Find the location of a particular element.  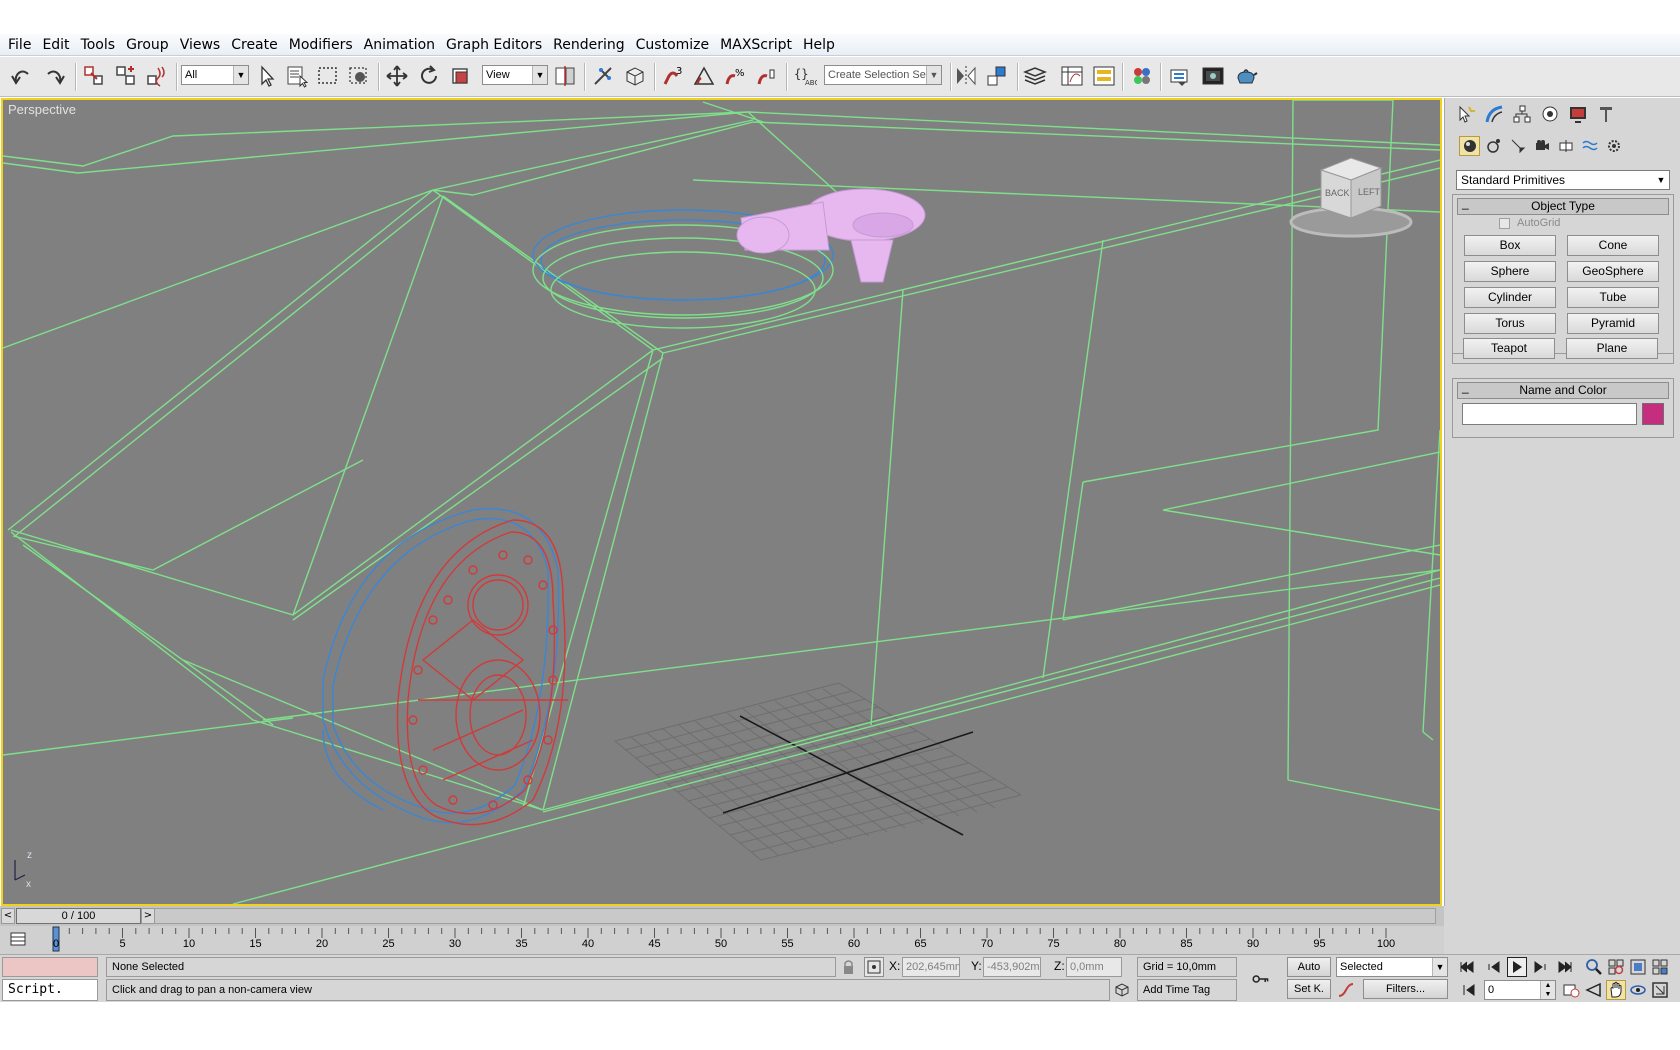

layer-manager-icon is located at coordinates (1035, 76).